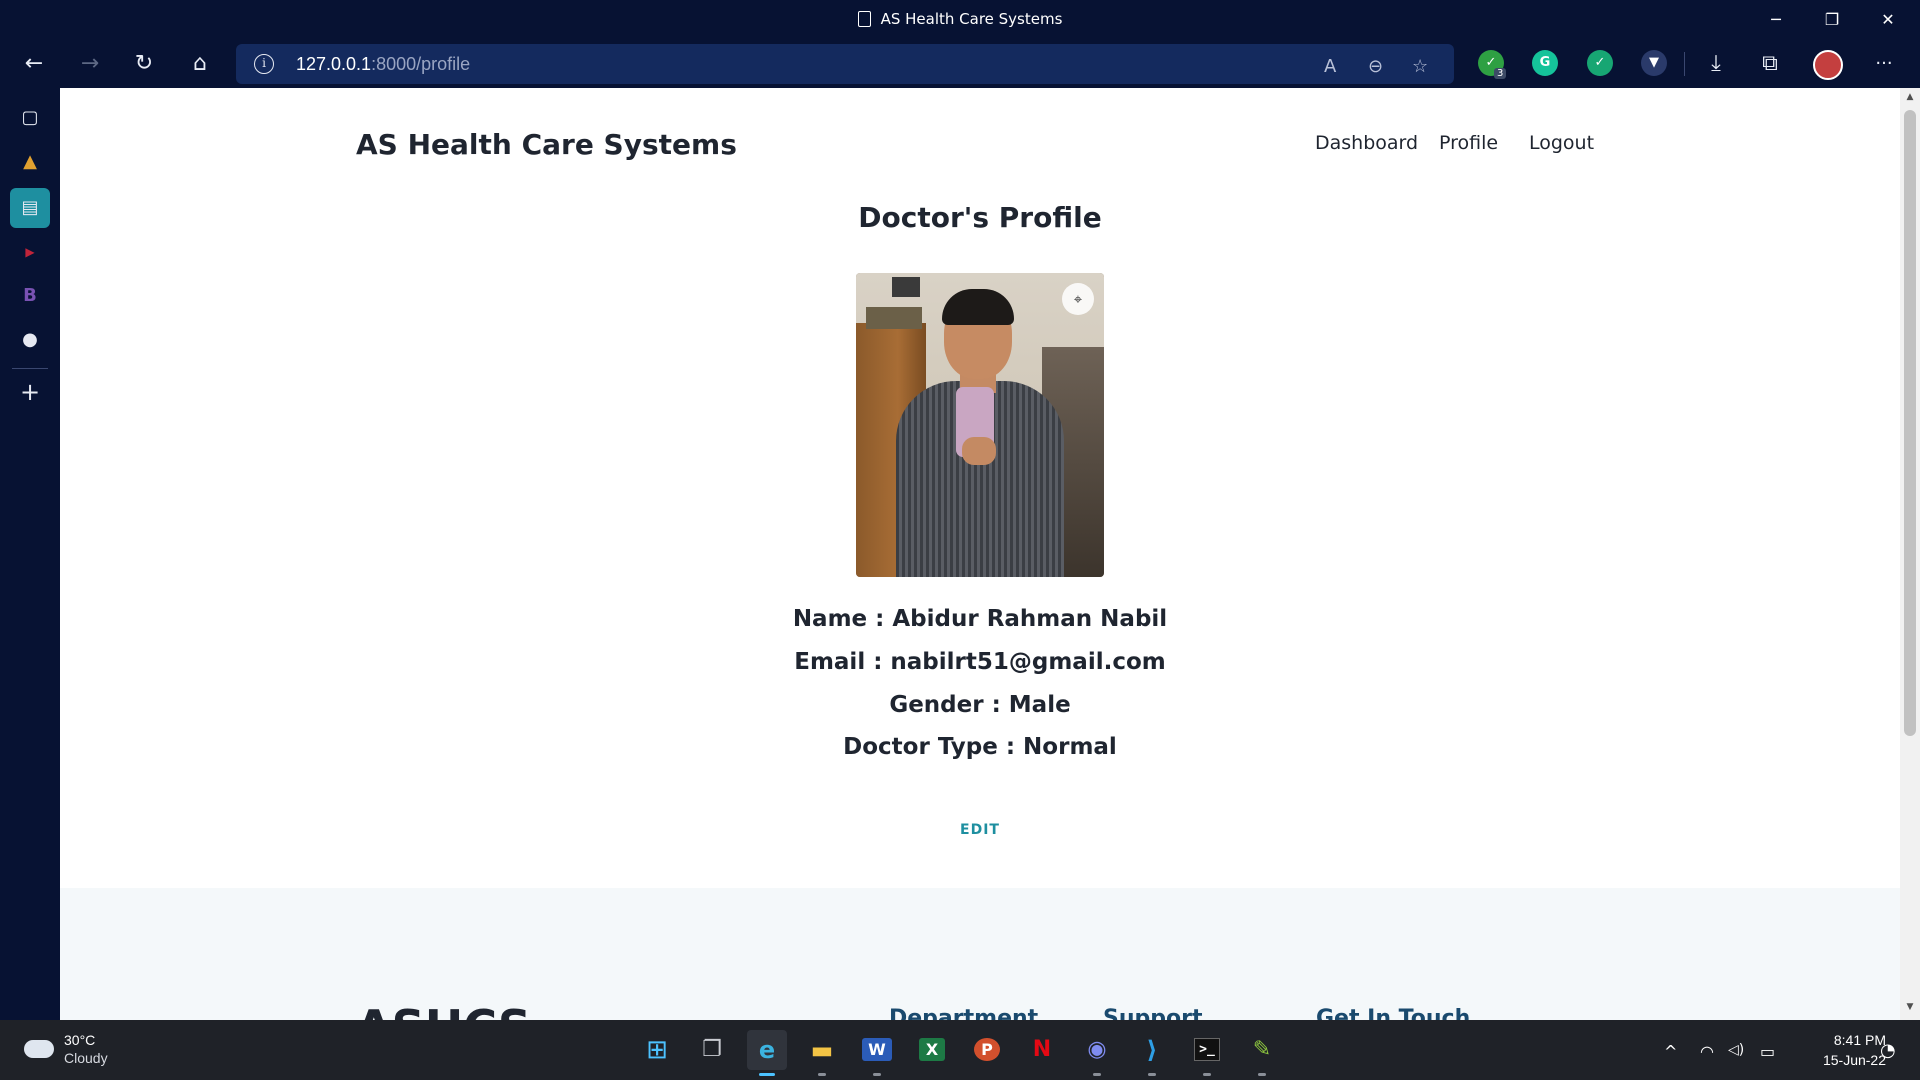 This screenshot has width=1920, height=1080. What do you see at coordinates (264, 64) in the screenshot?
I see `site-info-icon: i` at bounding box center [264, 64].